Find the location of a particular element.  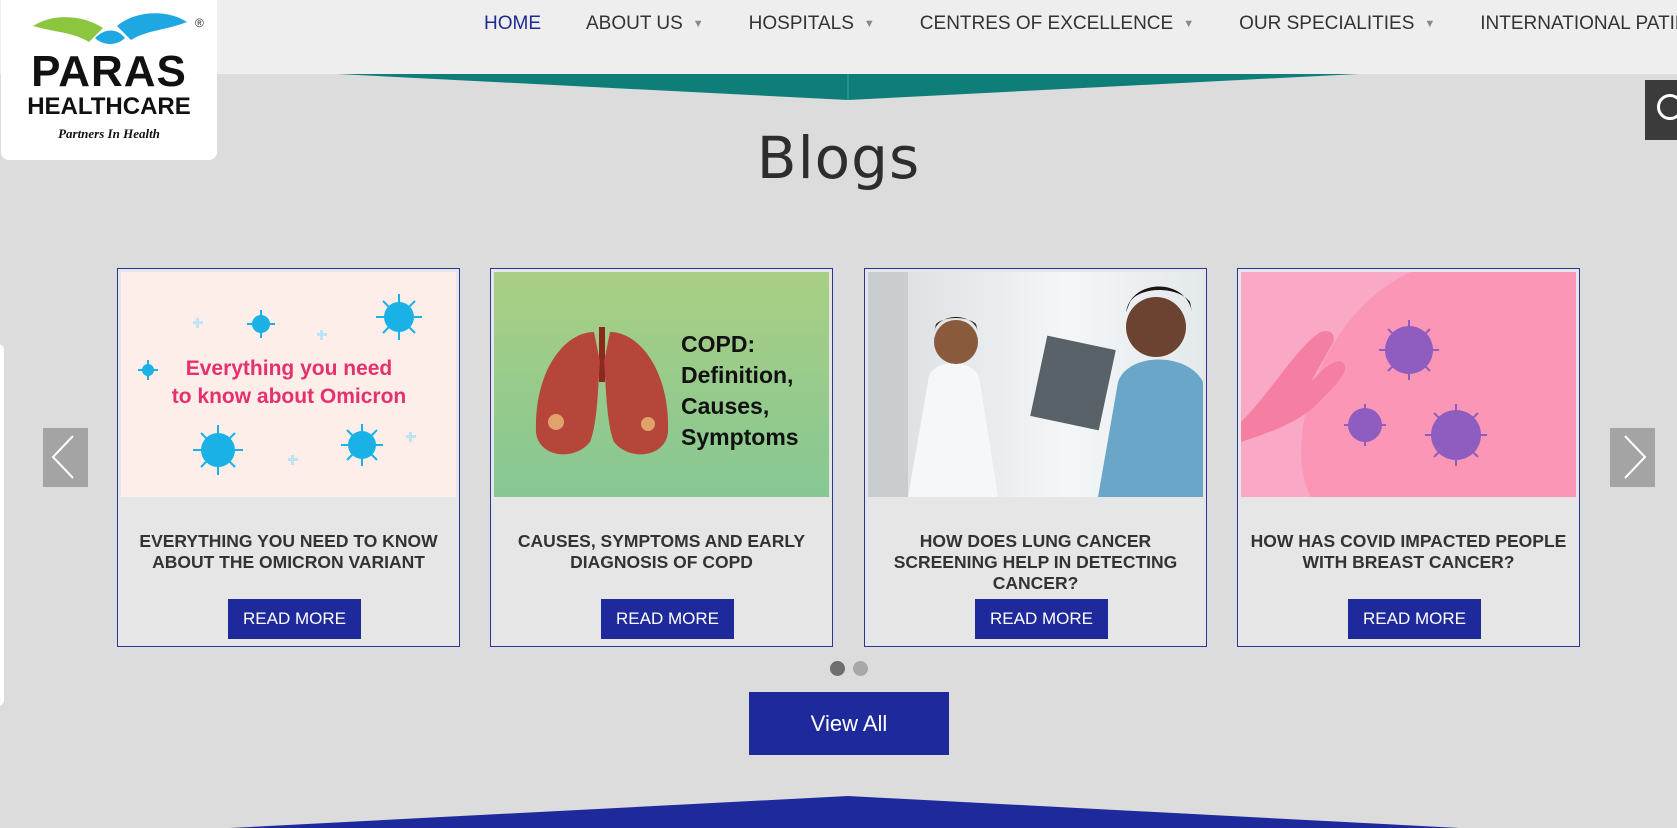

nav-label: CENTRES OF EXCELLENCE is located at coordinates (1046, 23).